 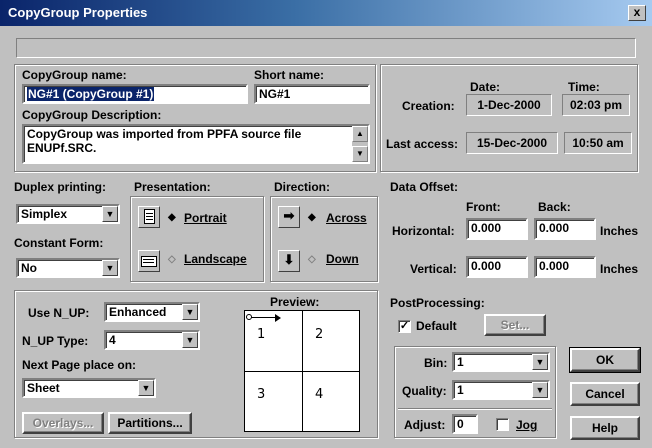 What do you see at coordinates (605, 360) in the screenshot?
I see `ok-button: OK` at bounding box center [605, 360].